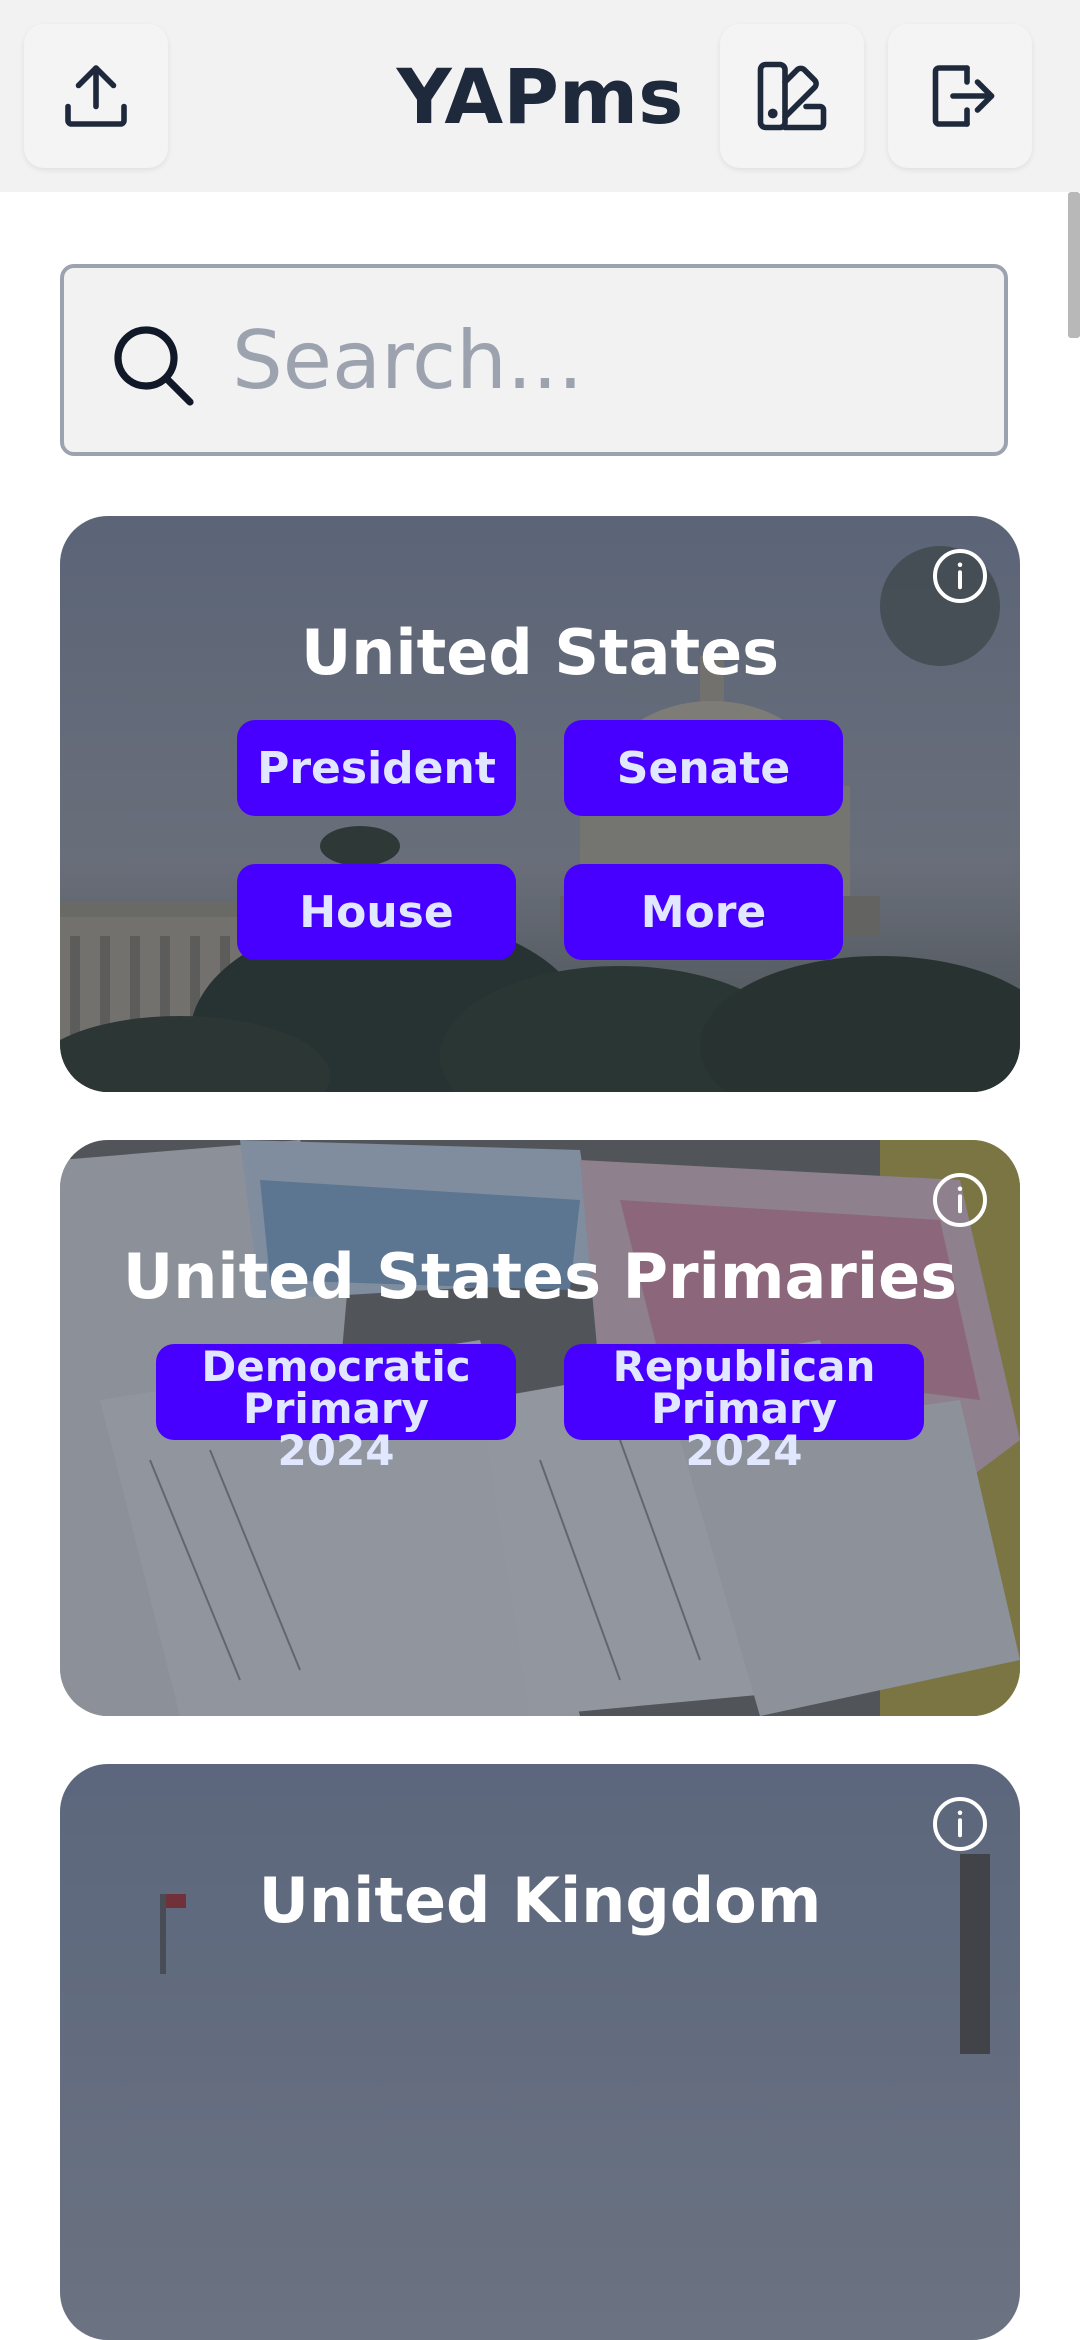  Describe the element at coordinates (744, 1366) in the screenshot. I see `label-line: Republican` at that location.